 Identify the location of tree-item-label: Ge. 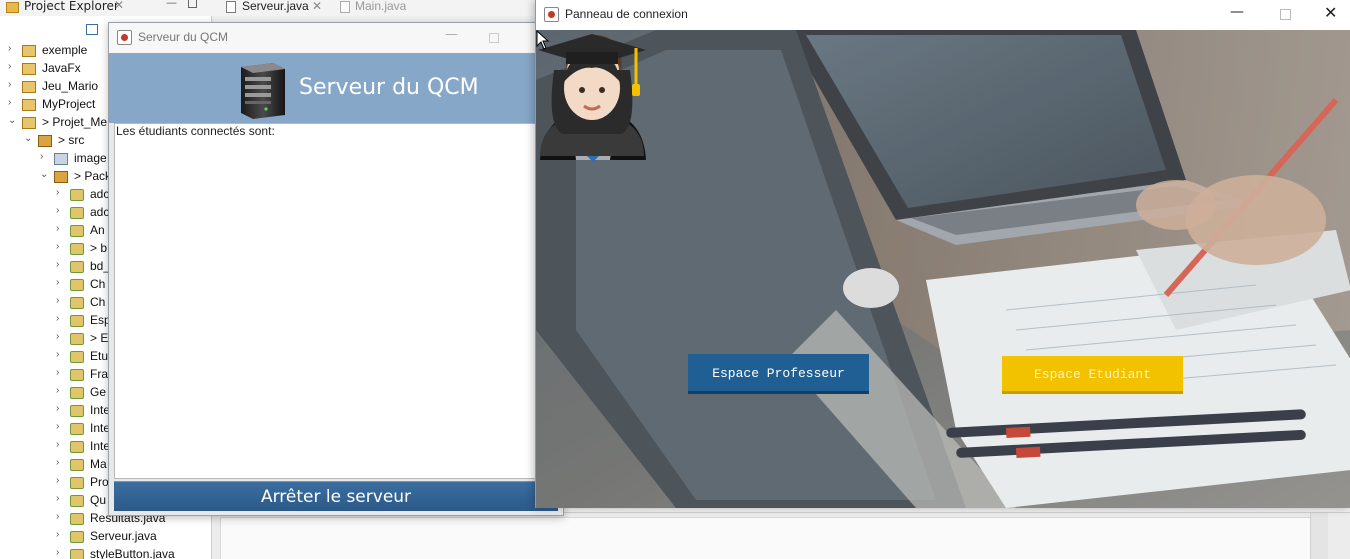
(98, 392).